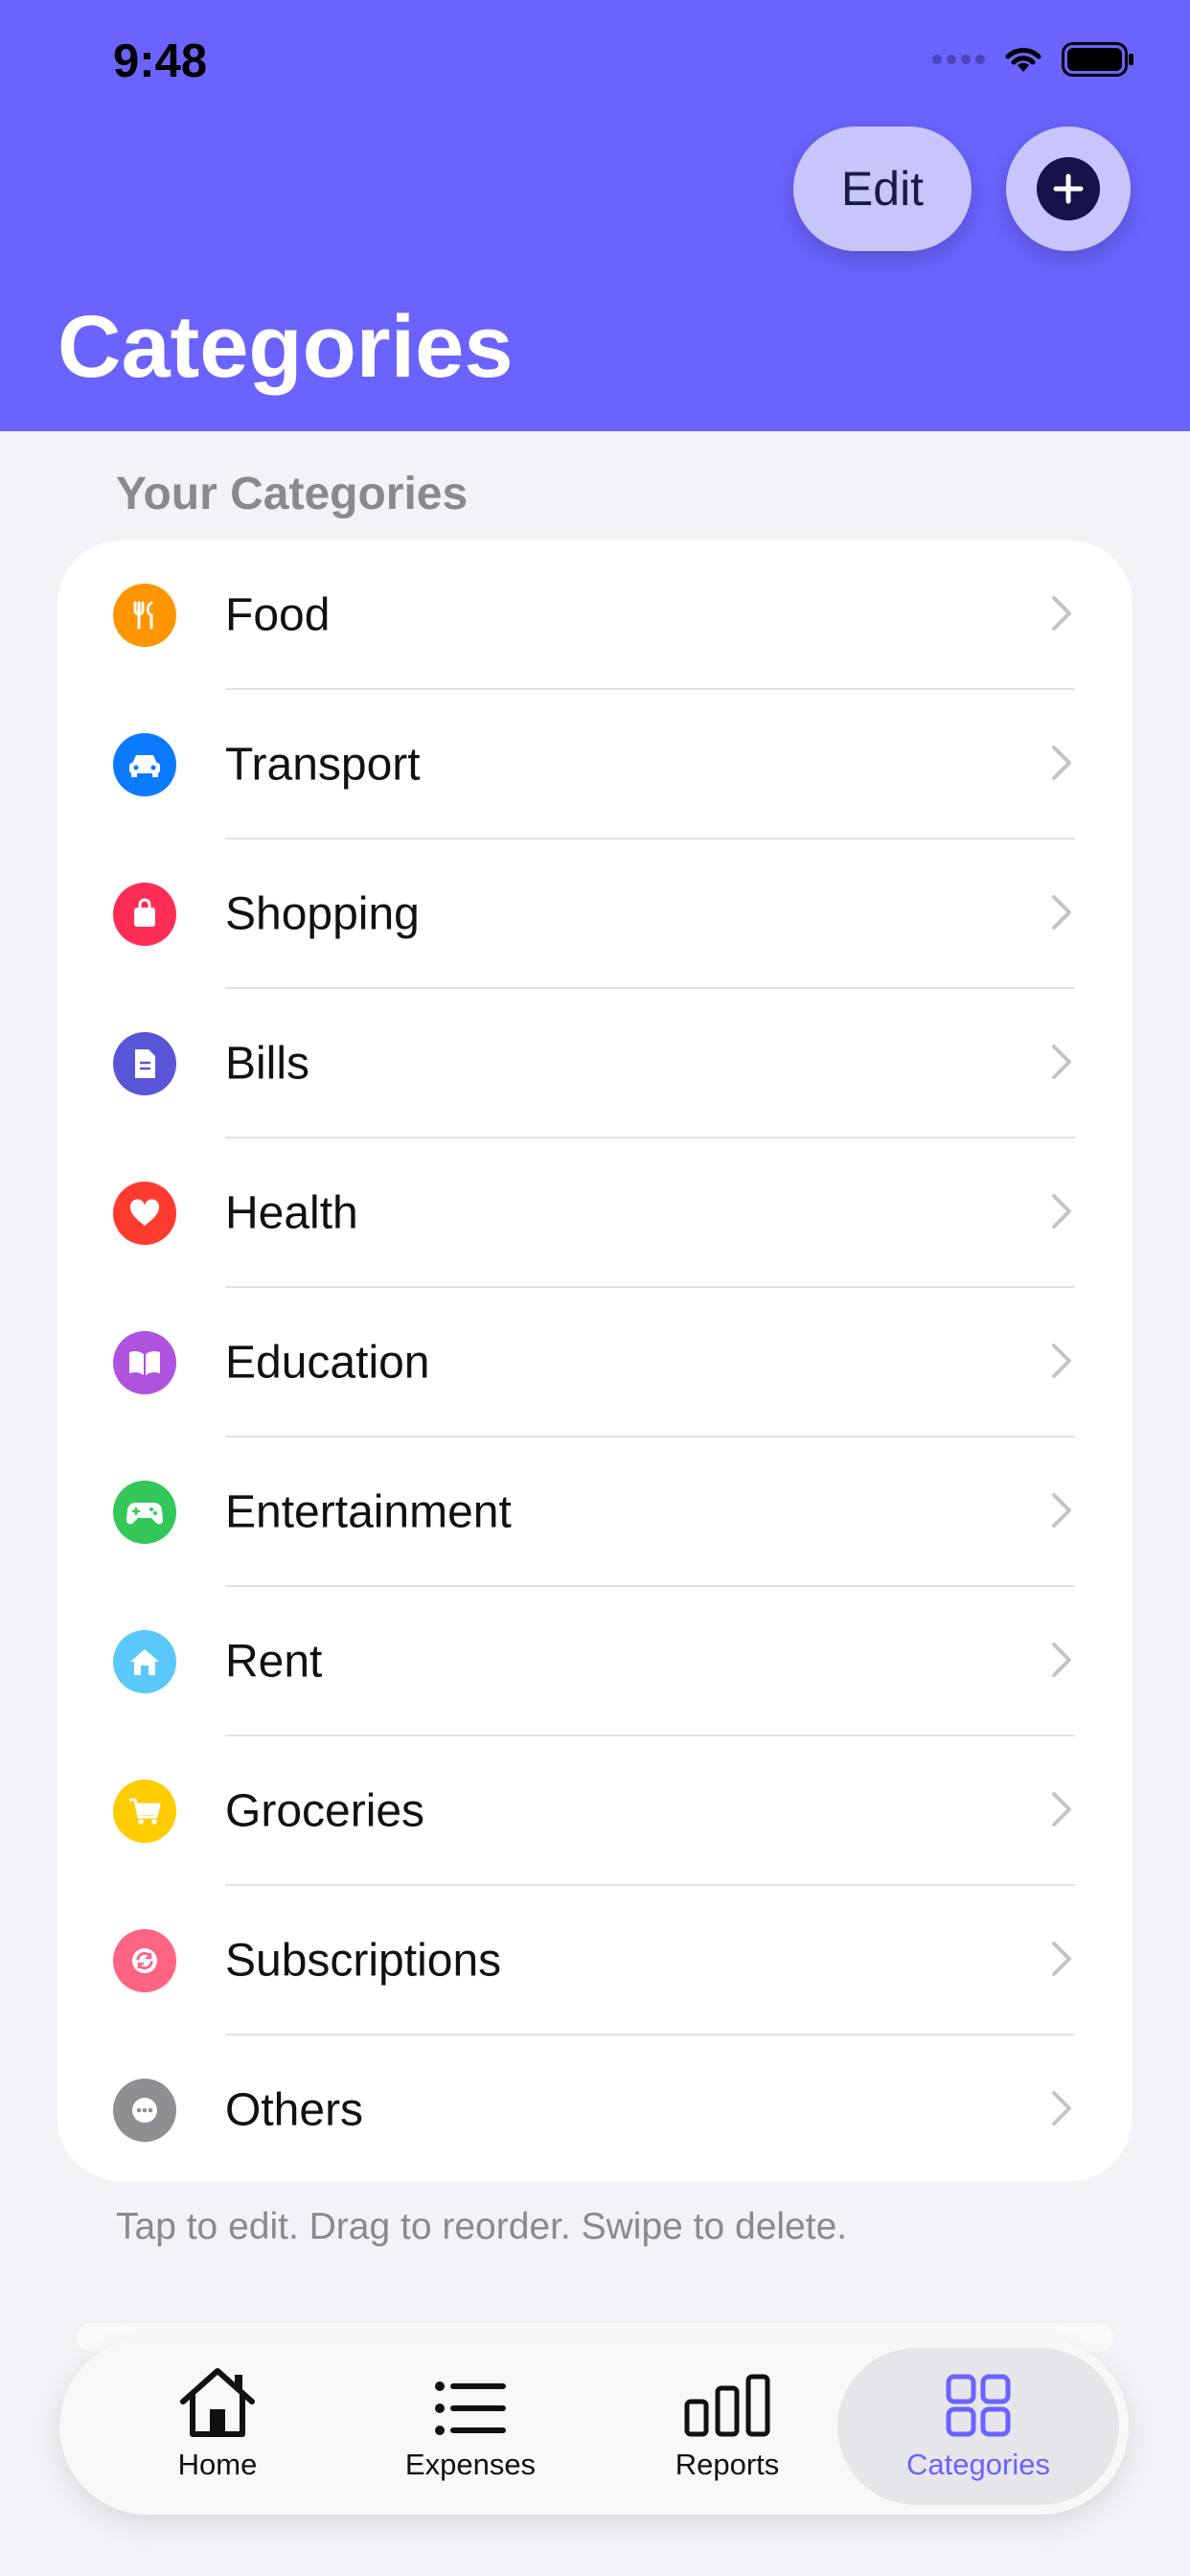  I want to click on category-label: Others, so click(295, 2110).